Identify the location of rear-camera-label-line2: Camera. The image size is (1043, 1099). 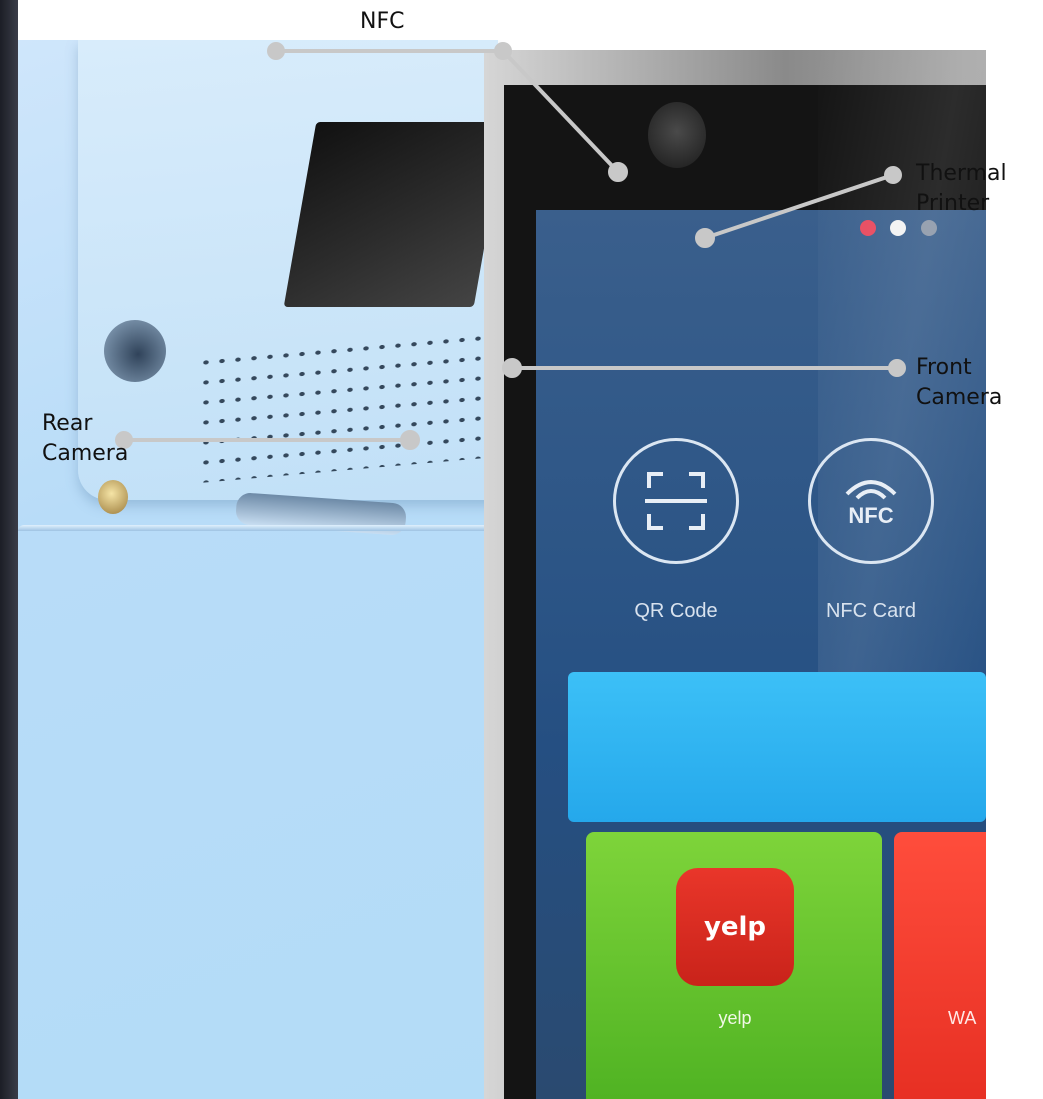
(85, 453).